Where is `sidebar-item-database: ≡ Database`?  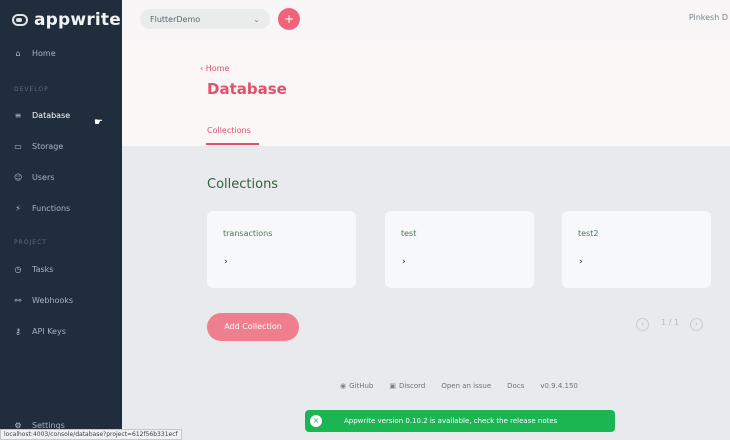 sidebar-item-database: ≡ Database is located at coordinates (42, 115).